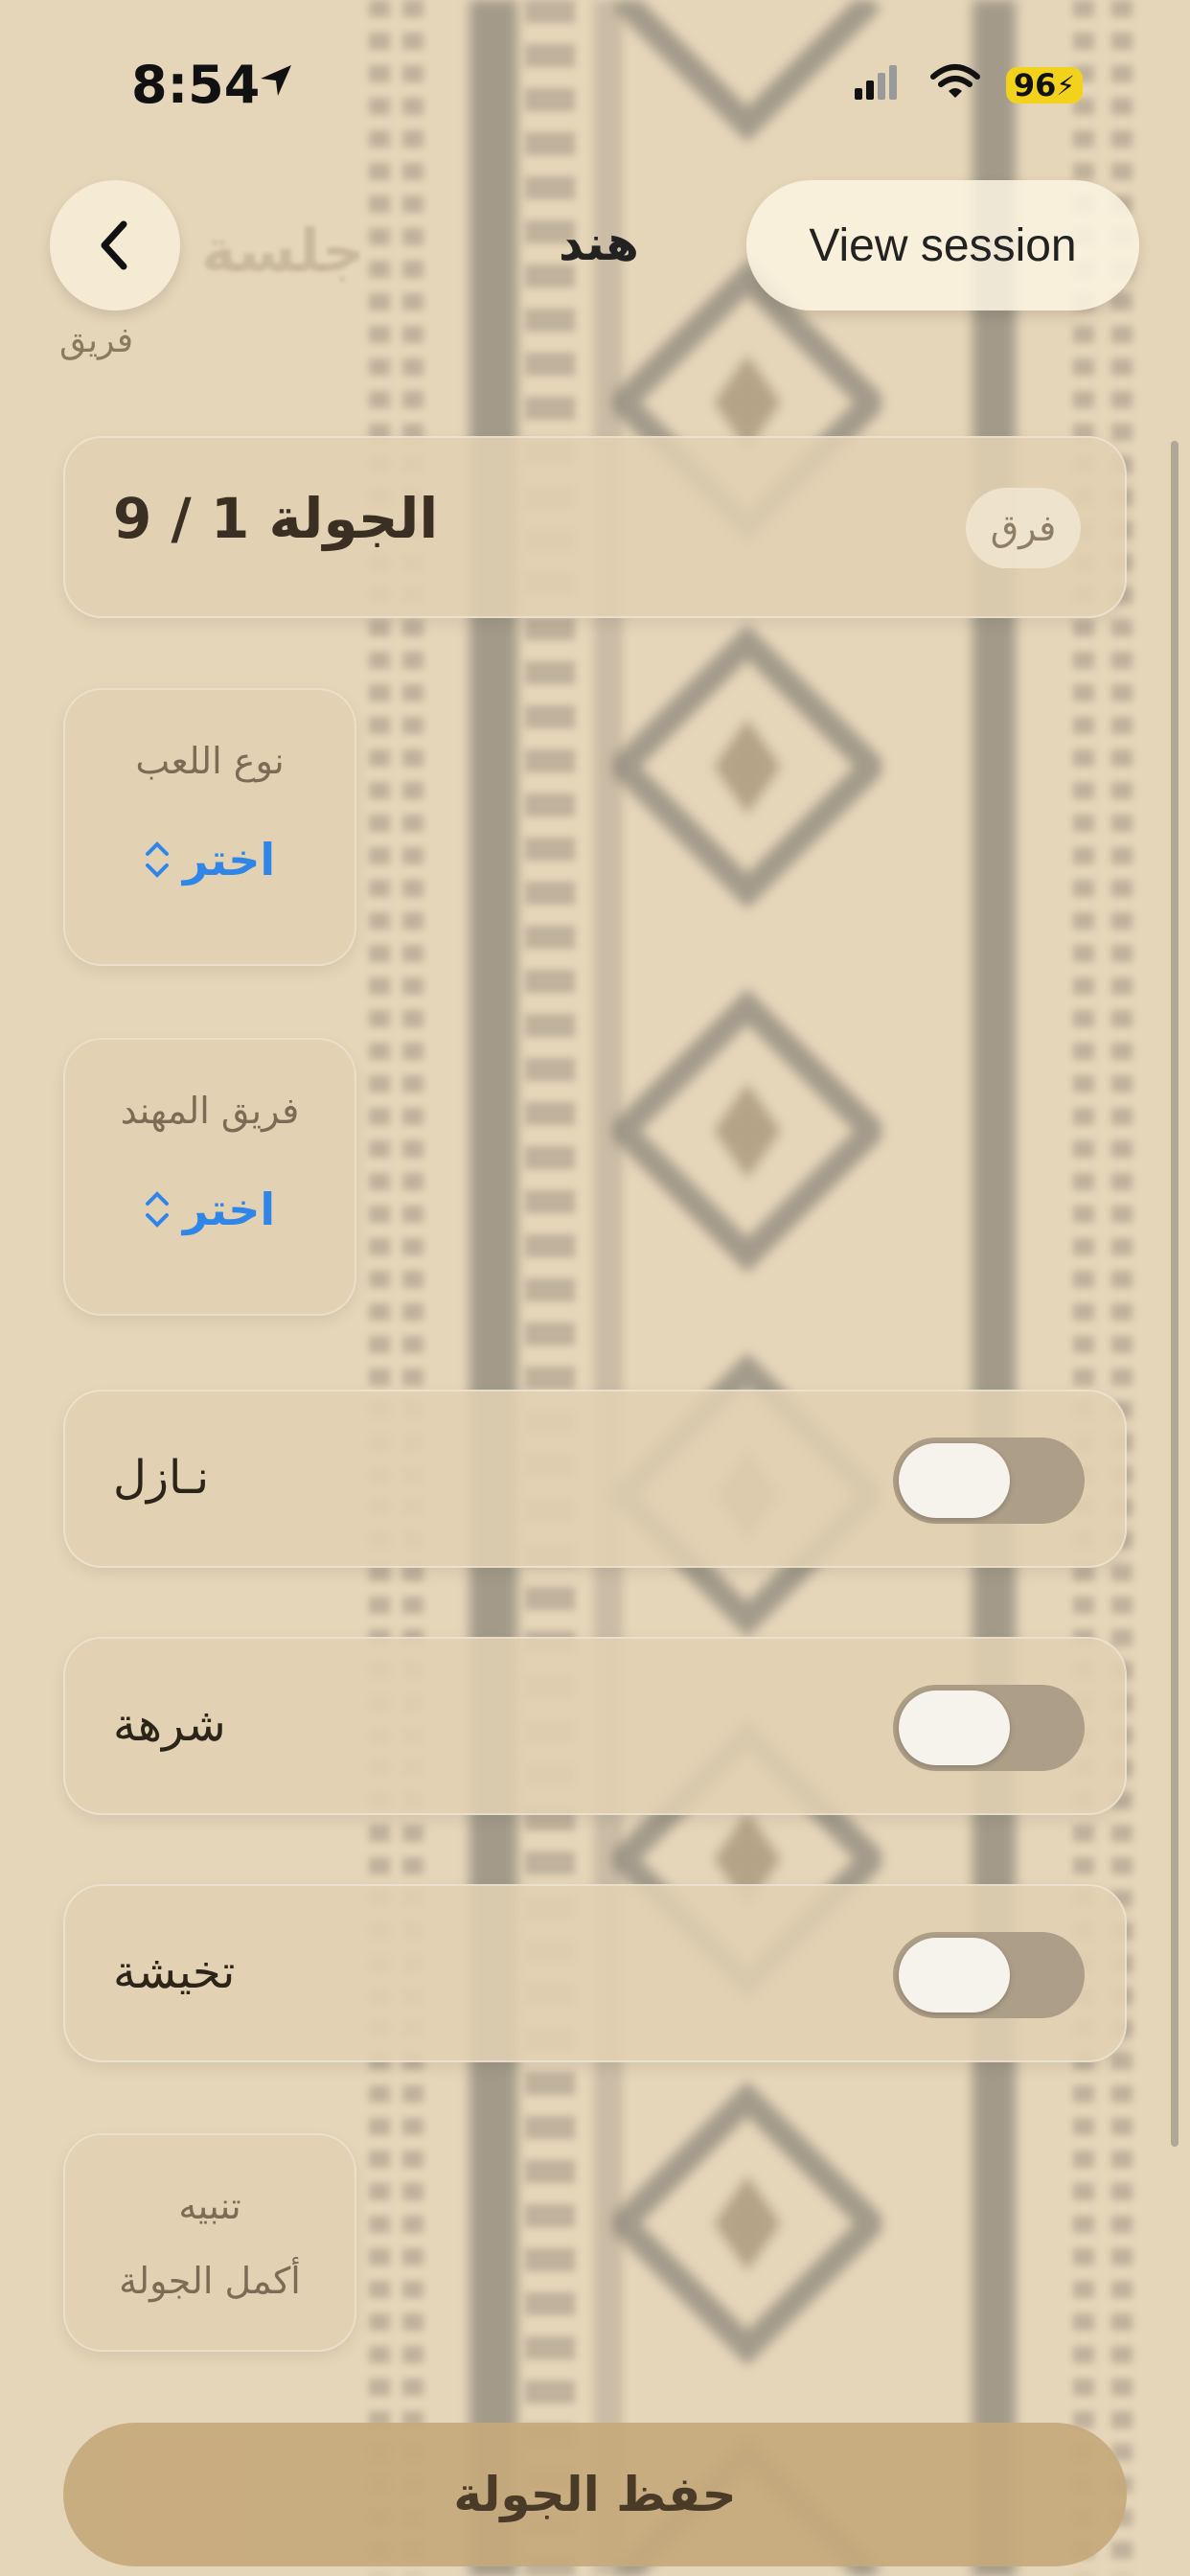 This screenshot has width=1190, height=2576. What do you see at coordinates (1066, 85) in the screenshot?
I see `charging-bolt-icon: ⚡` at bounding box center [1066, 85].